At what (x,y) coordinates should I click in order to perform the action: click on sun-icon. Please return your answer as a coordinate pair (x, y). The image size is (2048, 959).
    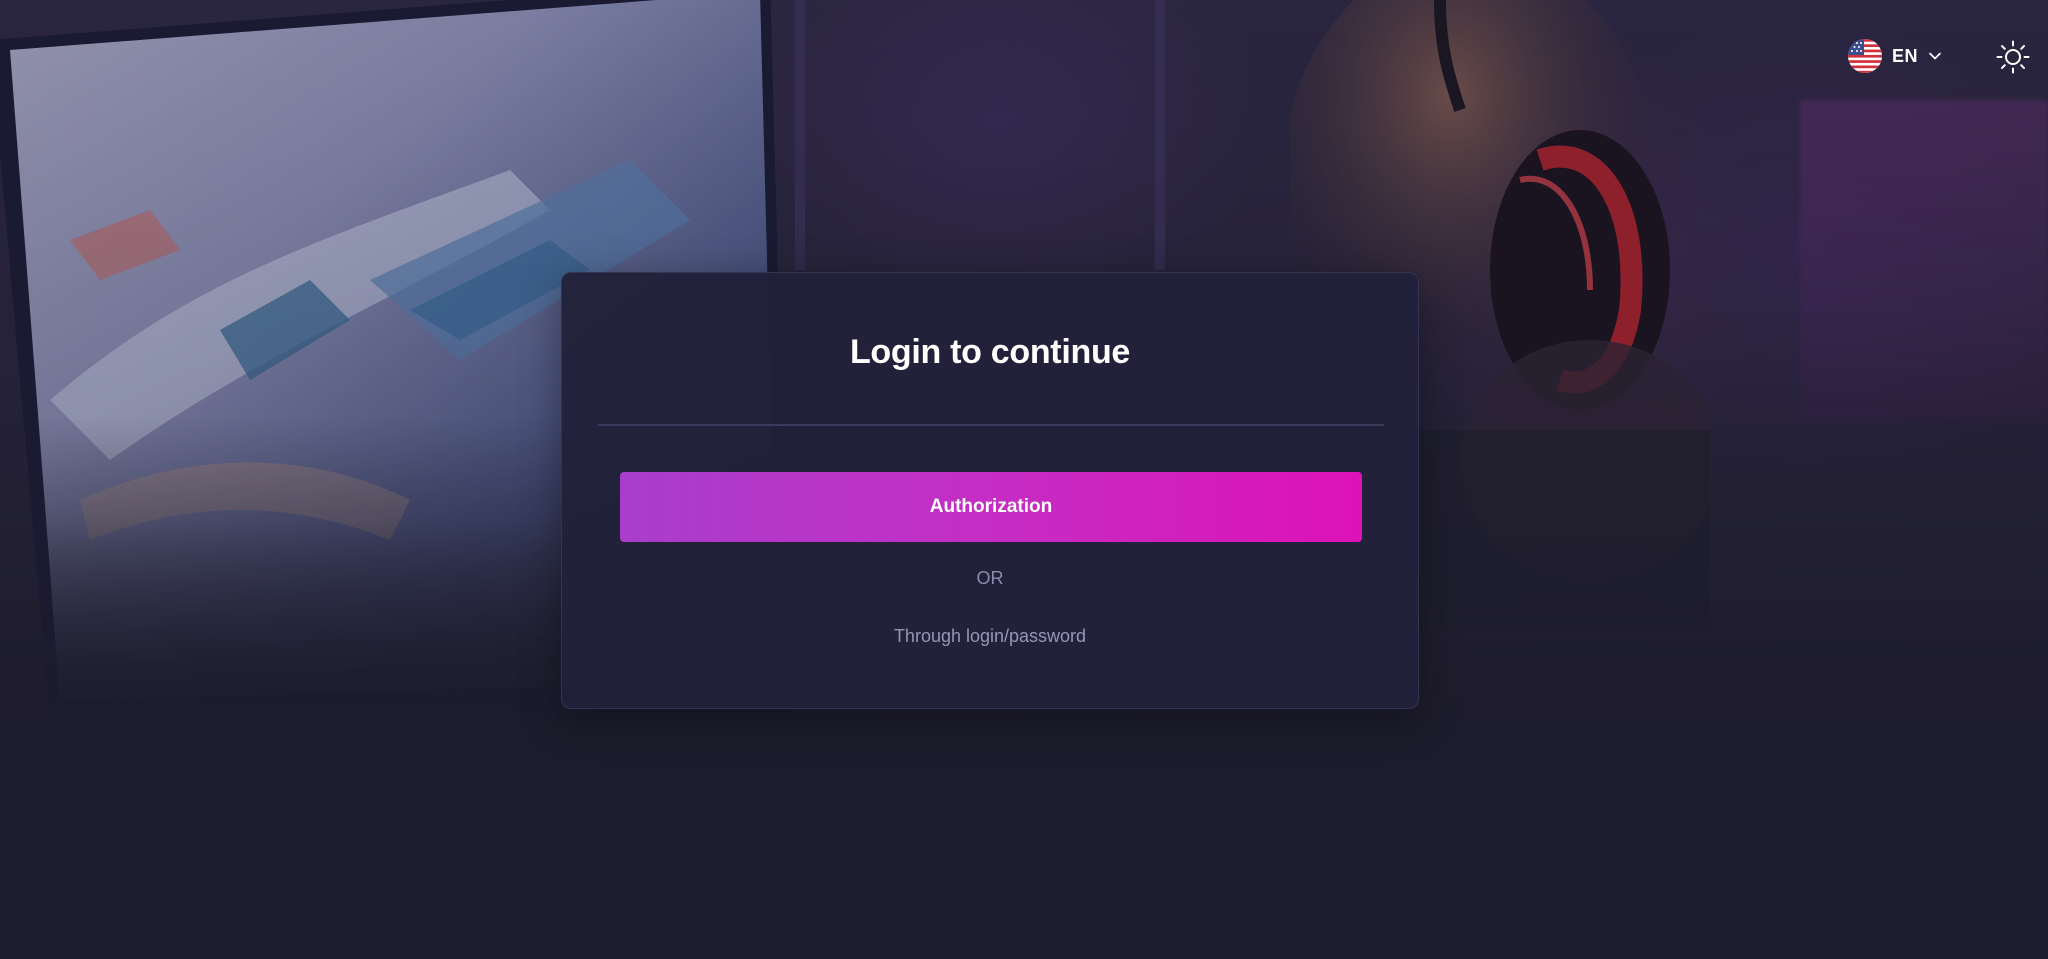
    Looking at the image, I should click on (2013, 57).